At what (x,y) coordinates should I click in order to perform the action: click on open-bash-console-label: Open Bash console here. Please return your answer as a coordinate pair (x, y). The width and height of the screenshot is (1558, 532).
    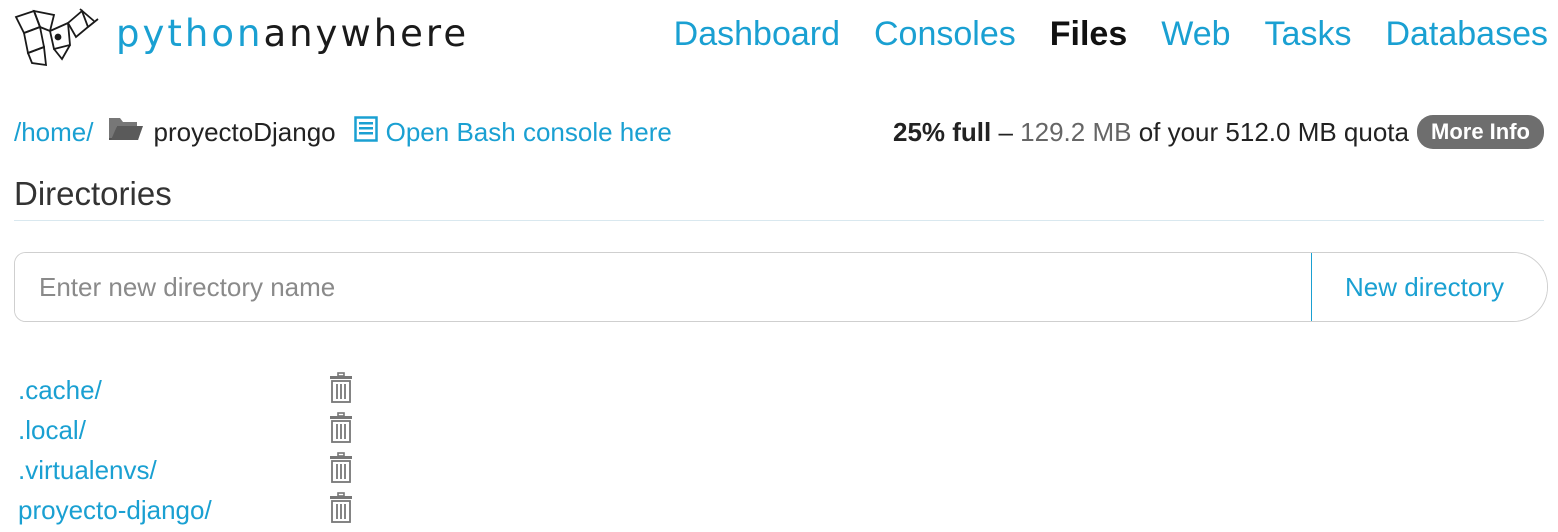
    Looking at the image, I should click on (528, 131).